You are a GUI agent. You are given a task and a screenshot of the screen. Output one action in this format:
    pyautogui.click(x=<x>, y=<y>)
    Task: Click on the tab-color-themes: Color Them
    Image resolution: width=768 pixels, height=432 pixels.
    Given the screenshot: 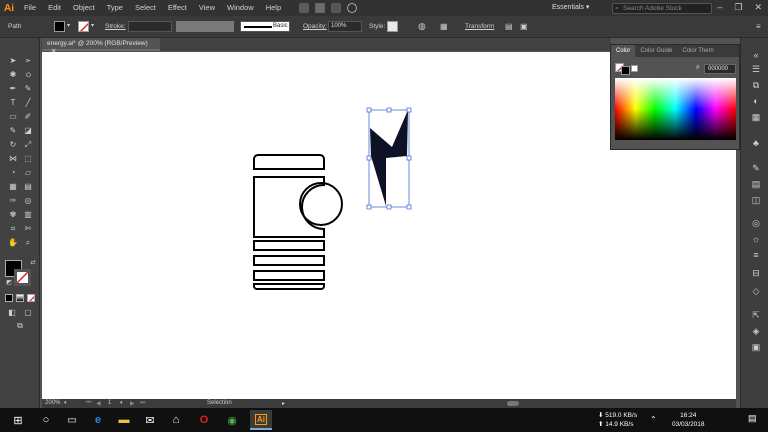 What is the action you would take?
    pyautogui.click(x=697, y=51)
    